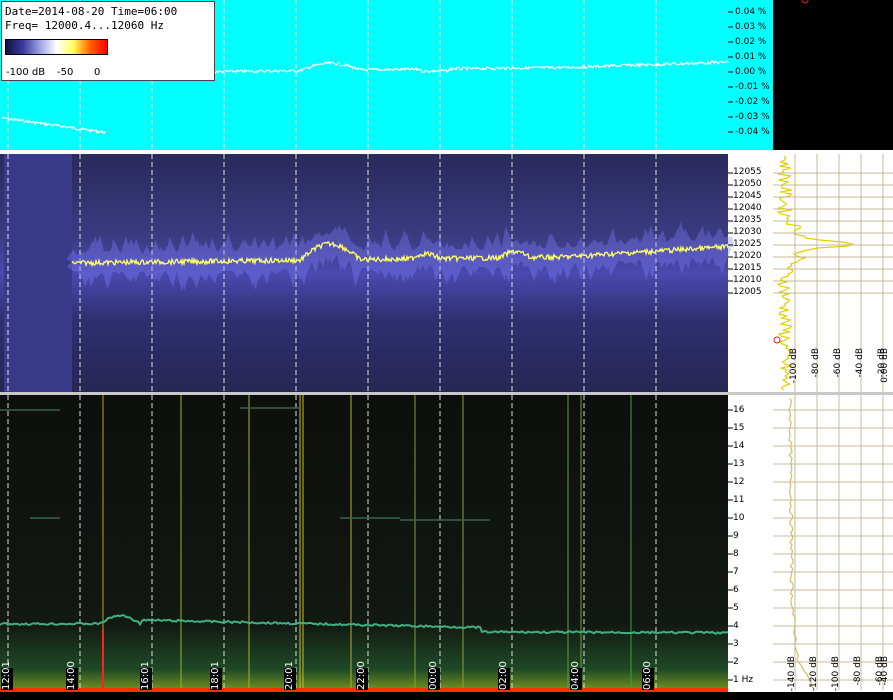 The width and height of the screenshot is (893, 700). I want to click on time-label: 14:00, so click(72, 675).